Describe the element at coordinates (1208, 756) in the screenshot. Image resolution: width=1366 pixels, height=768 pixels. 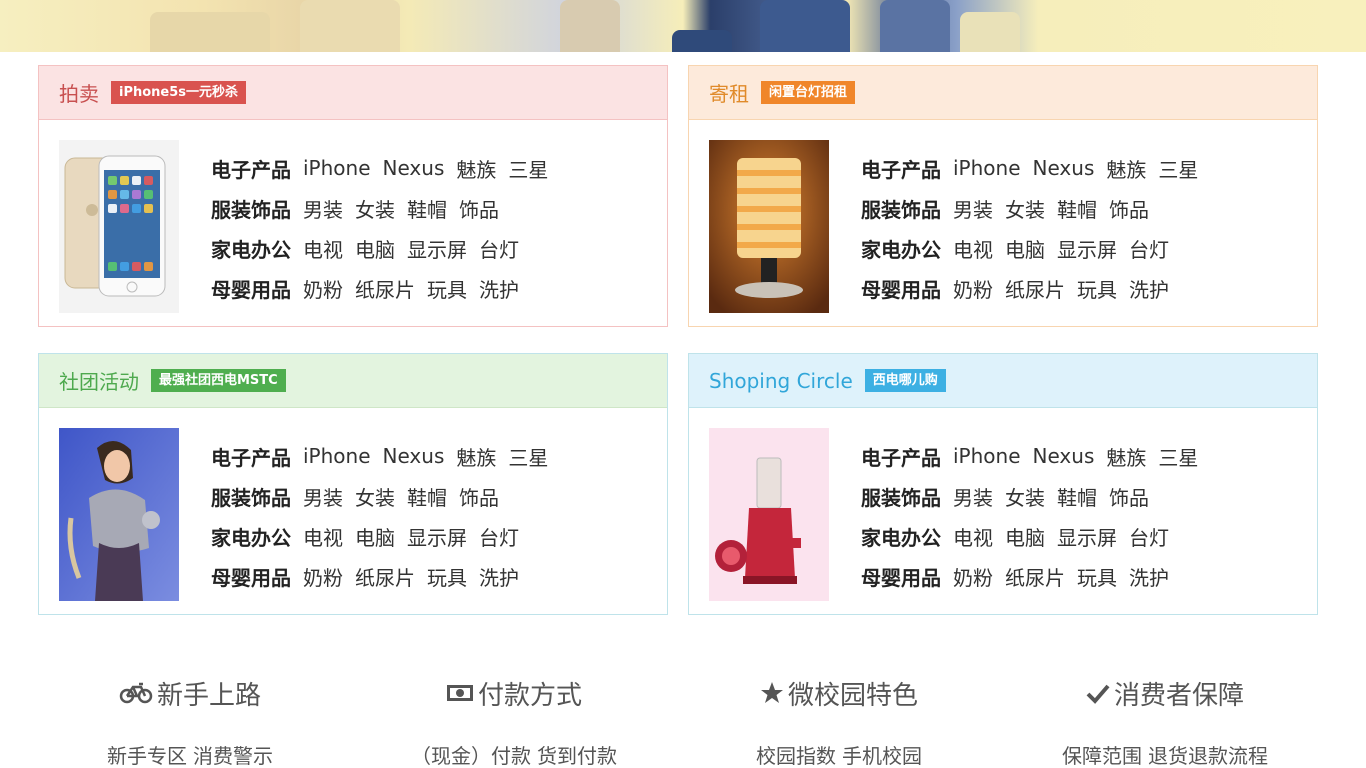
I see `footer-link: 退货退款流程` at that location.